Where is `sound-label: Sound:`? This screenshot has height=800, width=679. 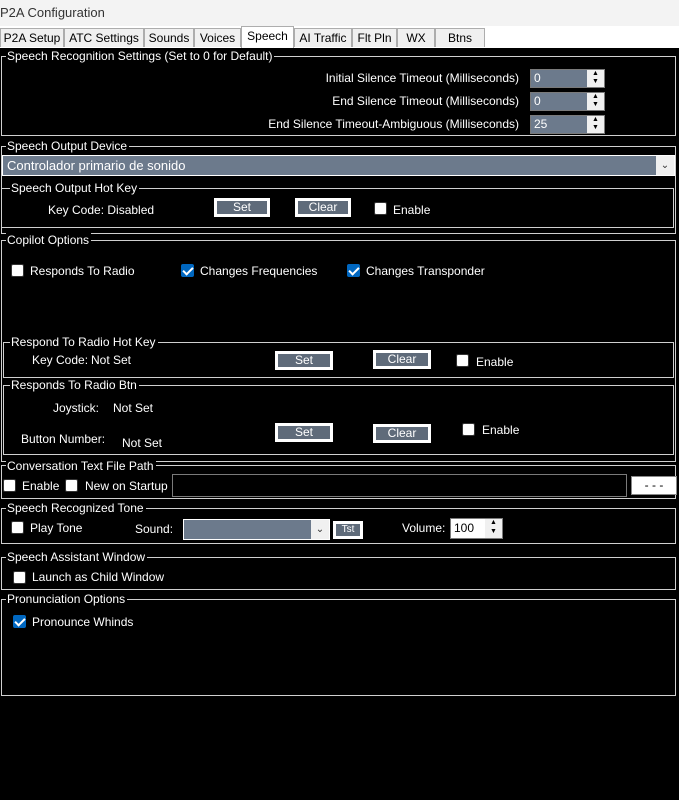
sound-label: Sound: is located at coordinates (154, 529).